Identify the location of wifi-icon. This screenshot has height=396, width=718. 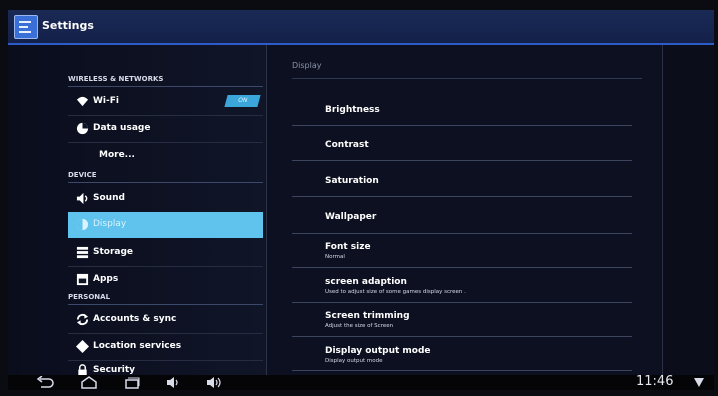
(82, 101).